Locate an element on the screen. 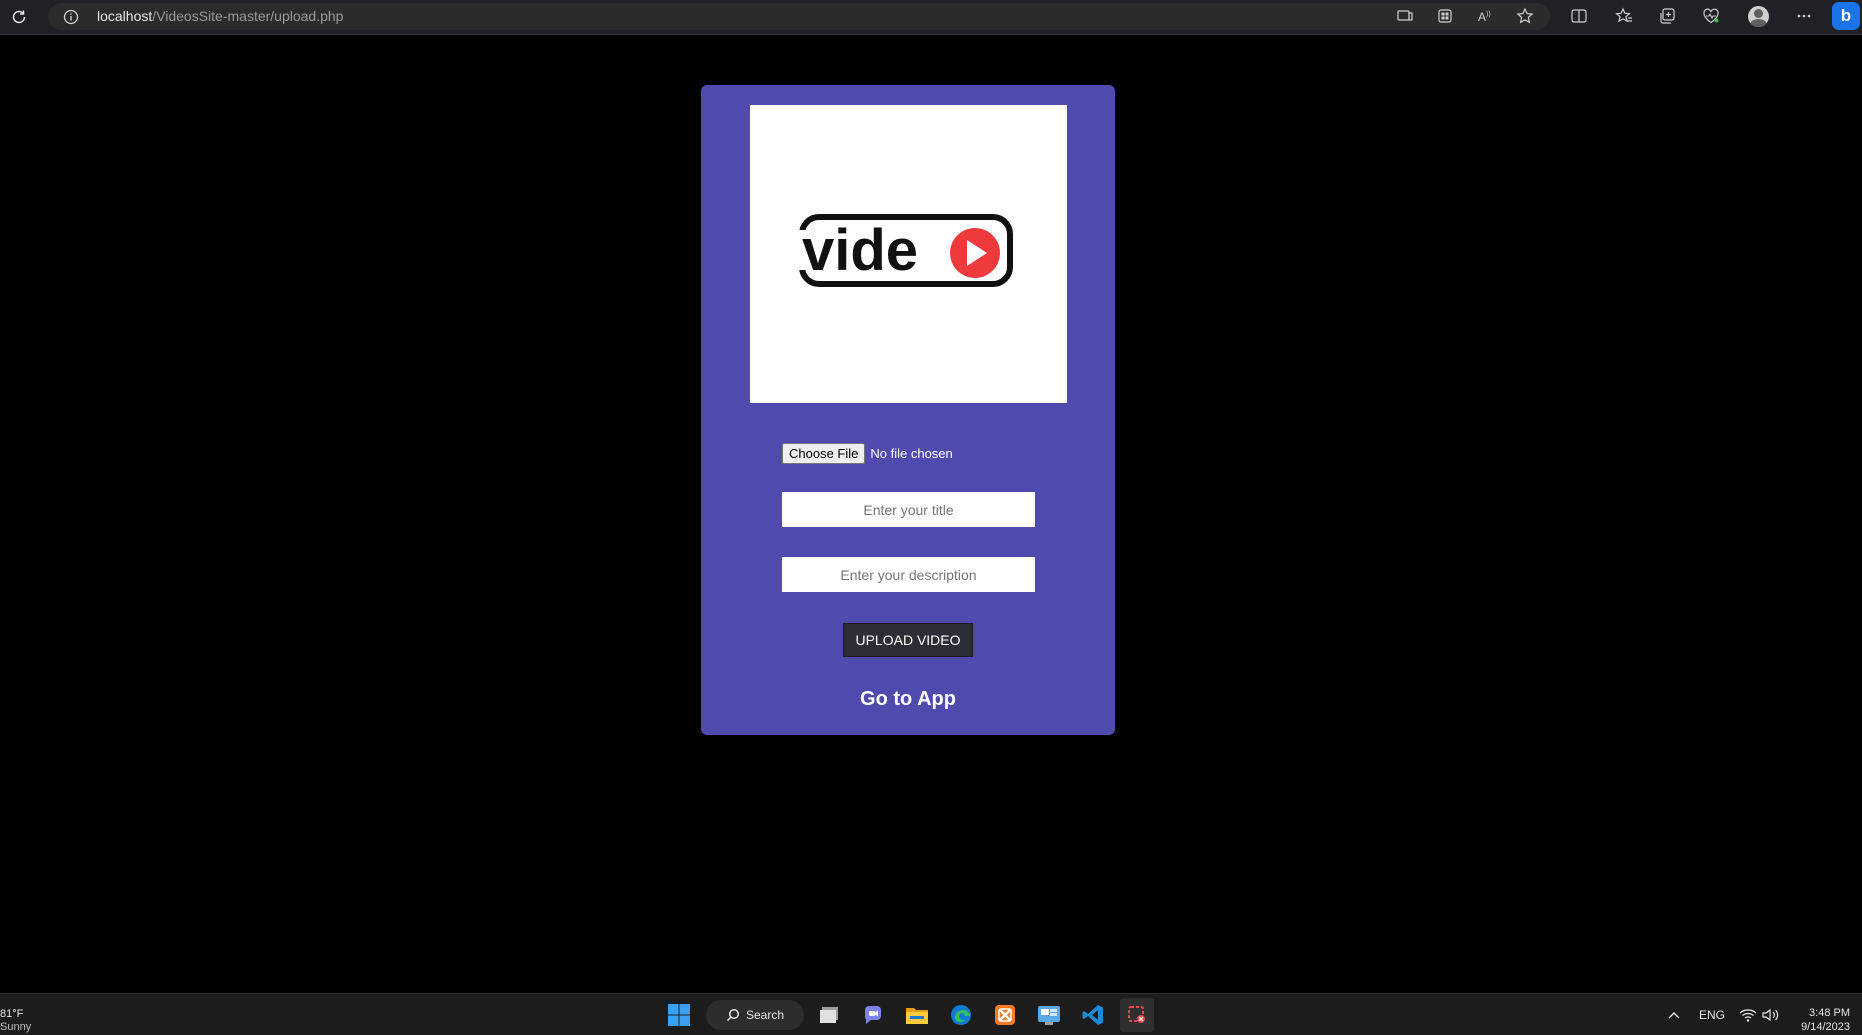 The height and width of the screenshot is (1035, 1862). logo-text: vide is located at coordinates (860, 250).